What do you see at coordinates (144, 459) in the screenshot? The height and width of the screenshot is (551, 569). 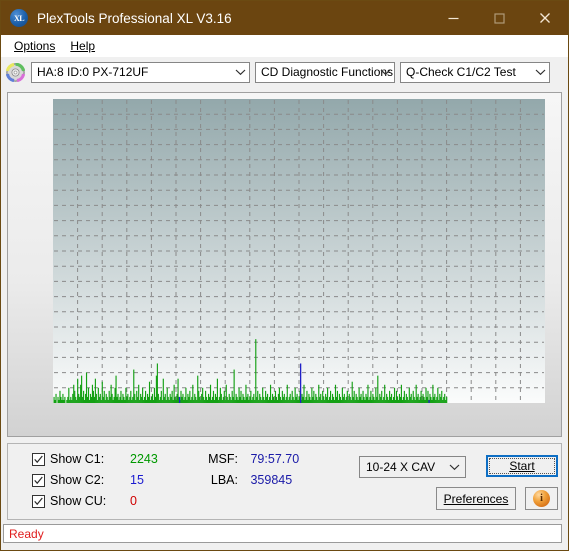 I see `c1-count: 2243` at bounding box center [144, 459].